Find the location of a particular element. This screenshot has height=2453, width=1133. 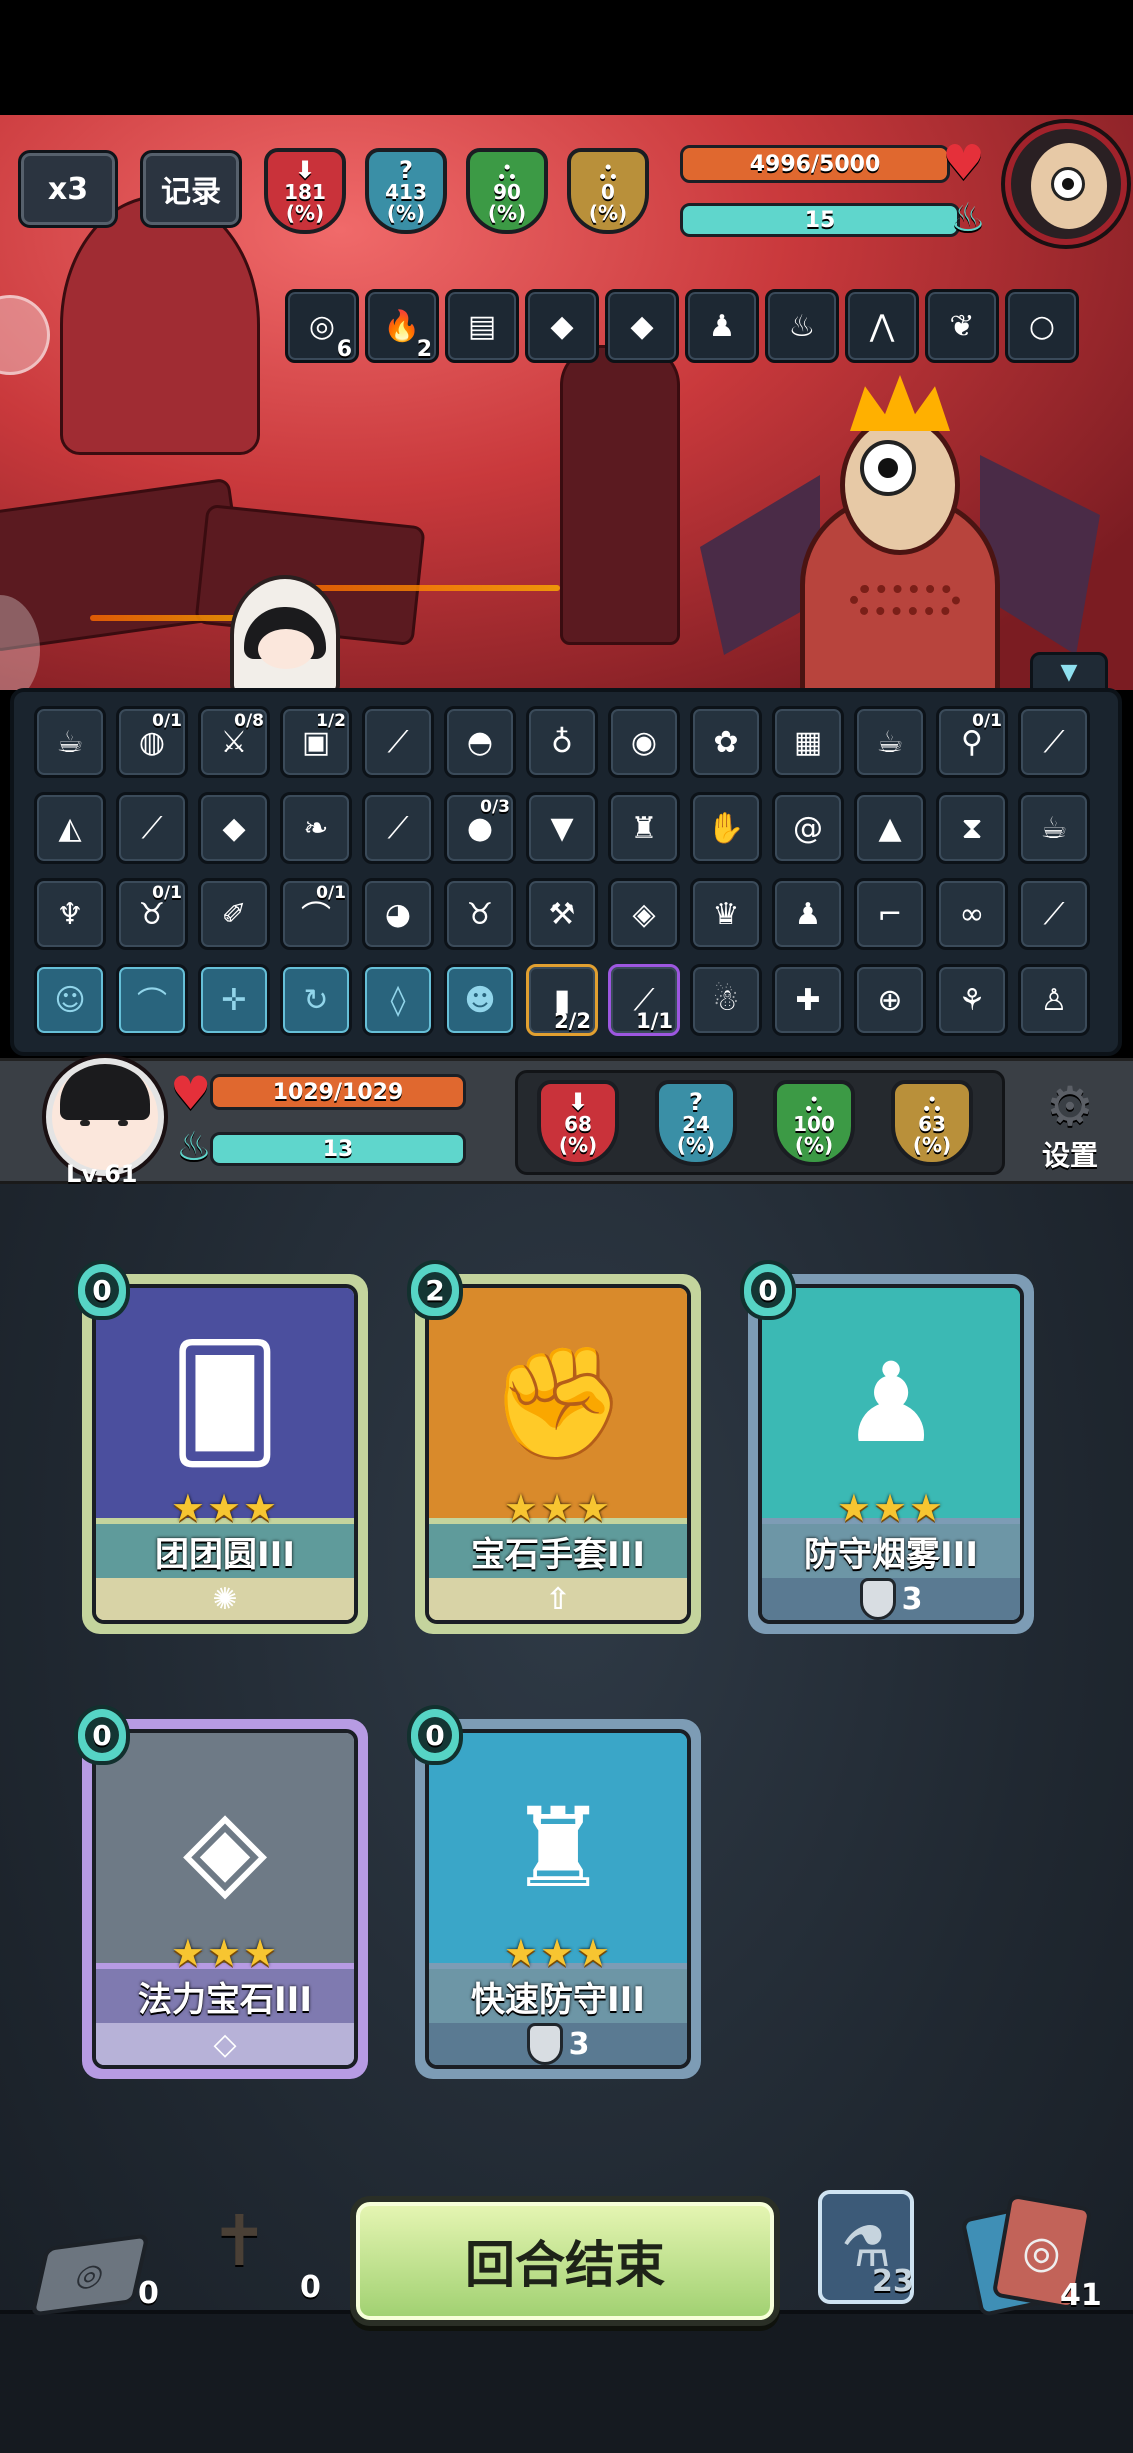

inventory-slot: ⟋ 1/1 is located at coordinates (644, 1000).